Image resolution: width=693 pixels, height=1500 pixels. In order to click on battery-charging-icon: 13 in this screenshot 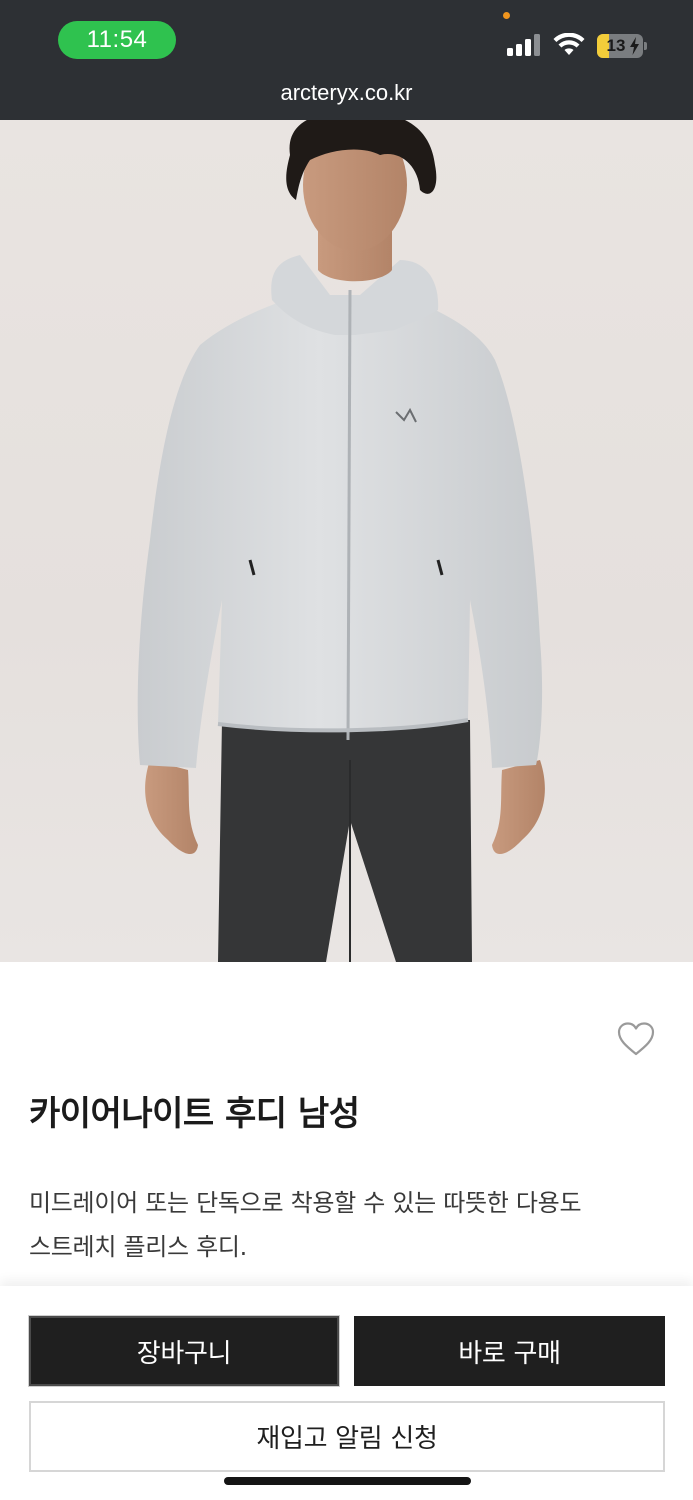, I will do `click(622, 46)`.